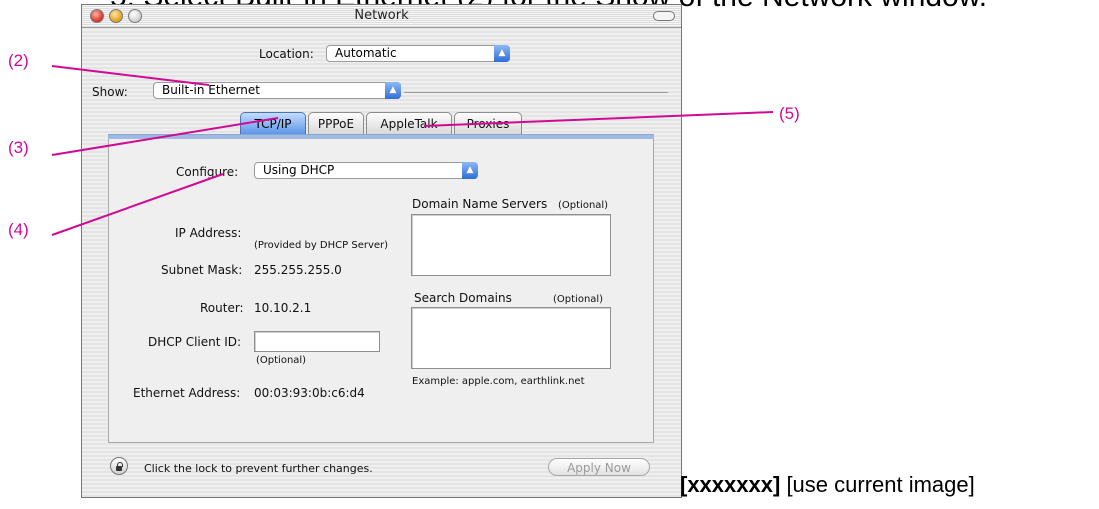 This screenshot has width=1099, height=509. Describe the element at coordinates (880, 484) in the screenshot. I see `bottom-note-normal: [use current image]` at that location.